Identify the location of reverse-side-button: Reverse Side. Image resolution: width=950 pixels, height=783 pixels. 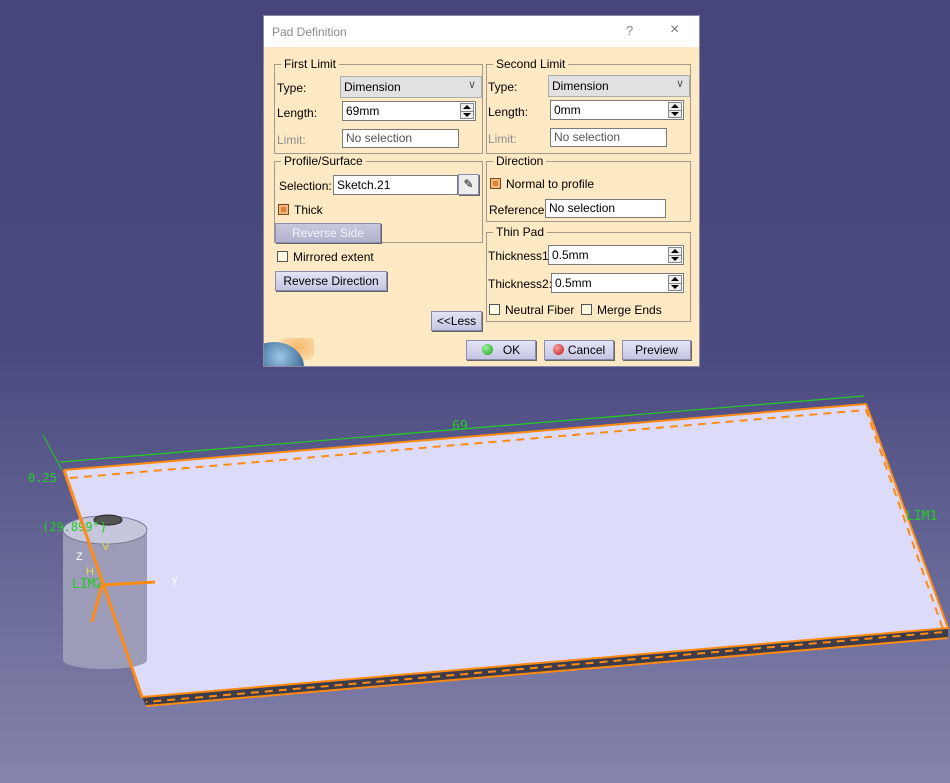
(328, 233).